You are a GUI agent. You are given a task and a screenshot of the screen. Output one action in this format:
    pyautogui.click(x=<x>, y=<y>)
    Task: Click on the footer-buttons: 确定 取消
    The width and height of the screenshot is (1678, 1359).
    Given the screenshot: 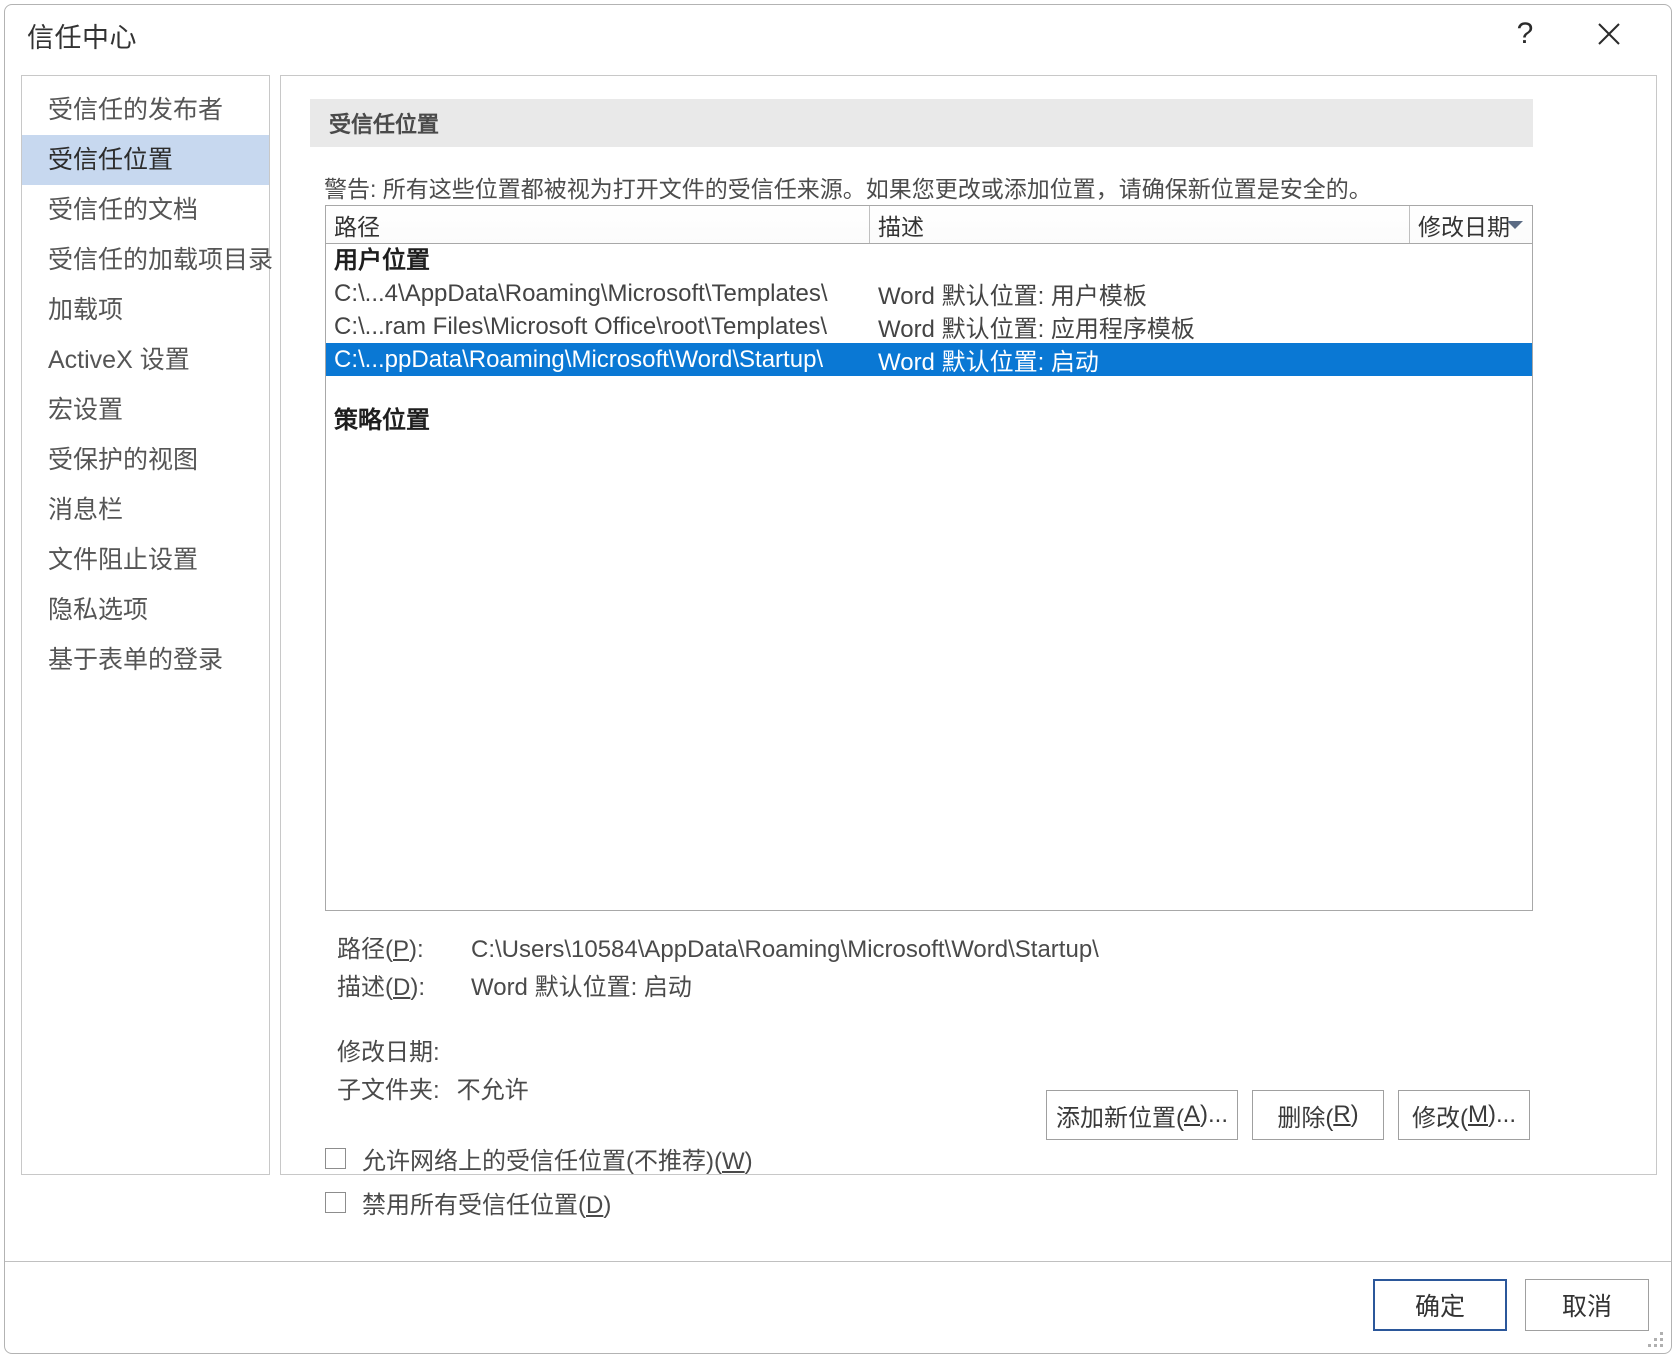 What is the action you would take?
    pyautogui.click(x=1511, y=1305)
    